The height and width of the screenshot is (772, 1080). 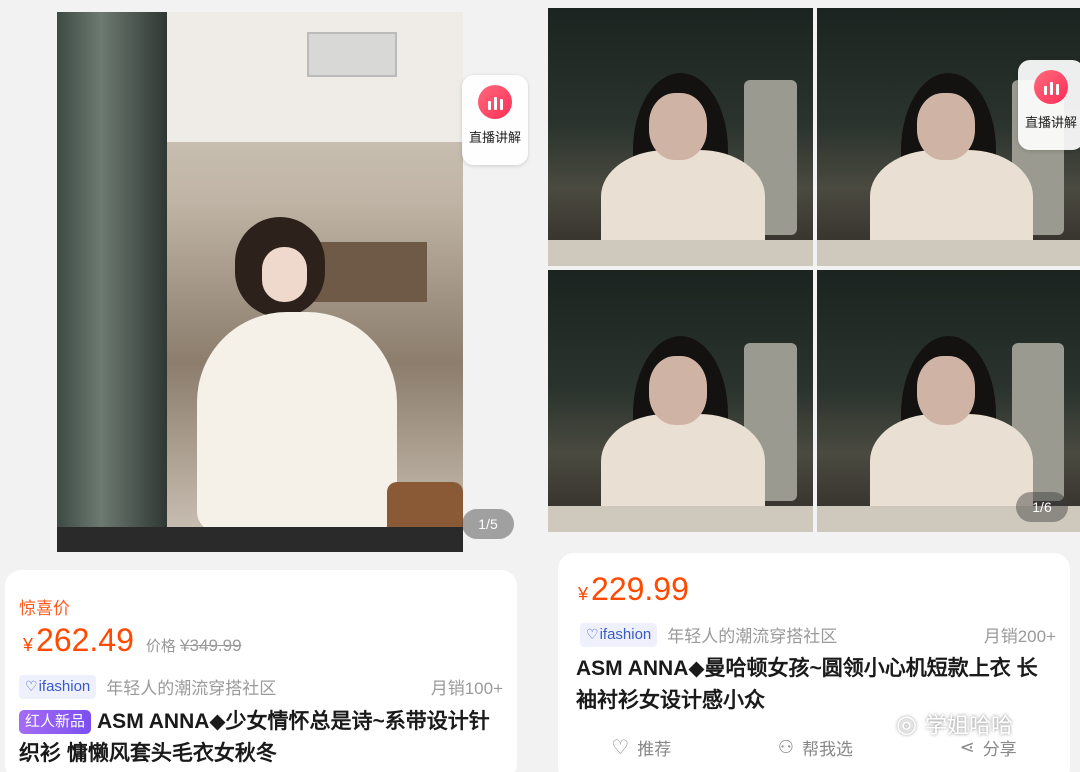 I want to click on product-title: 红人新品 ASM ANNA◆少女情怀总是诗~系带设计针织衫 慵懒风套头毛衣女秋冬, so click(x=264, y=738).